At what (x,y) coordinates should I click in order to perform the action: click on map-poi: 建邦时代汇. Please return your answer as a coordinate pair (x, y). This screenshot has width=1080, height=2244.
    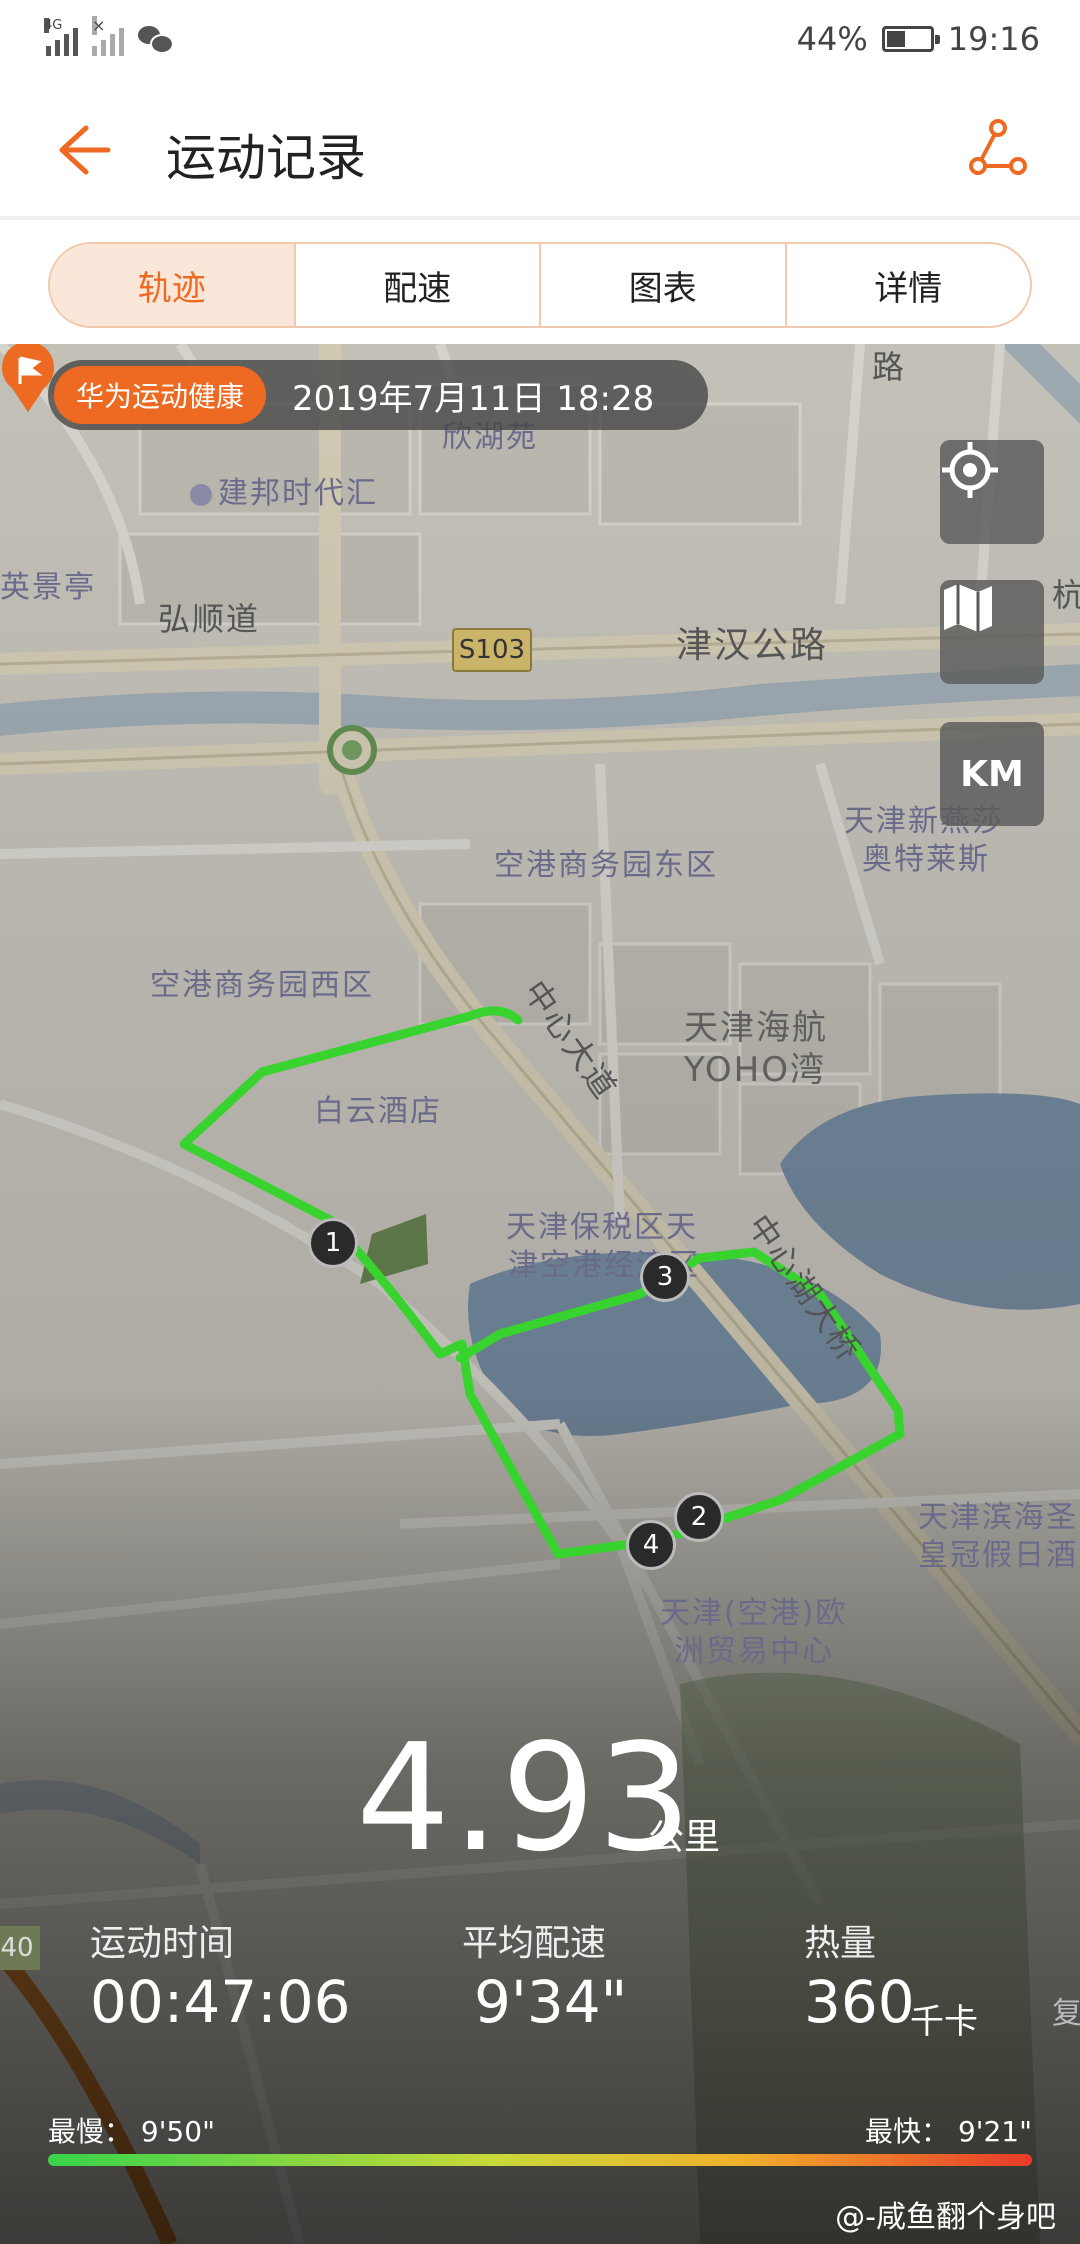
    Looking at the image, I should click on (284, 490).